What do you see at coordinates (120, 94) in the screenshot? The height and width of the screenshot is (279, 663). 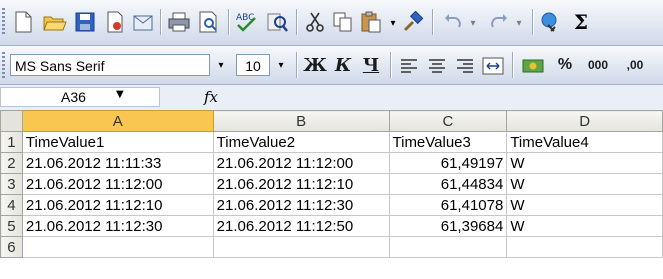 I see `name-box-dropdown-icon: ▼` at bounding box center [120, 94].